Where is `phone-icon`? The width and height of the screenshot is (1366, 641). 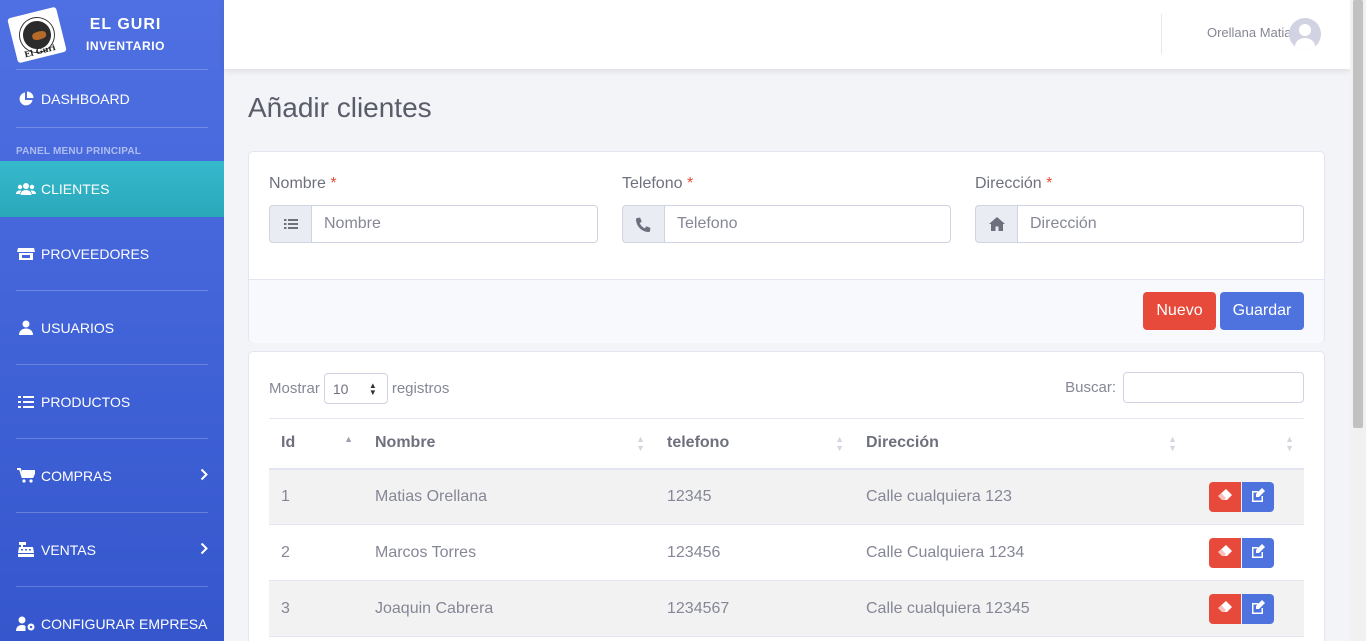 phone-icon is located at coordinates (643, 224).